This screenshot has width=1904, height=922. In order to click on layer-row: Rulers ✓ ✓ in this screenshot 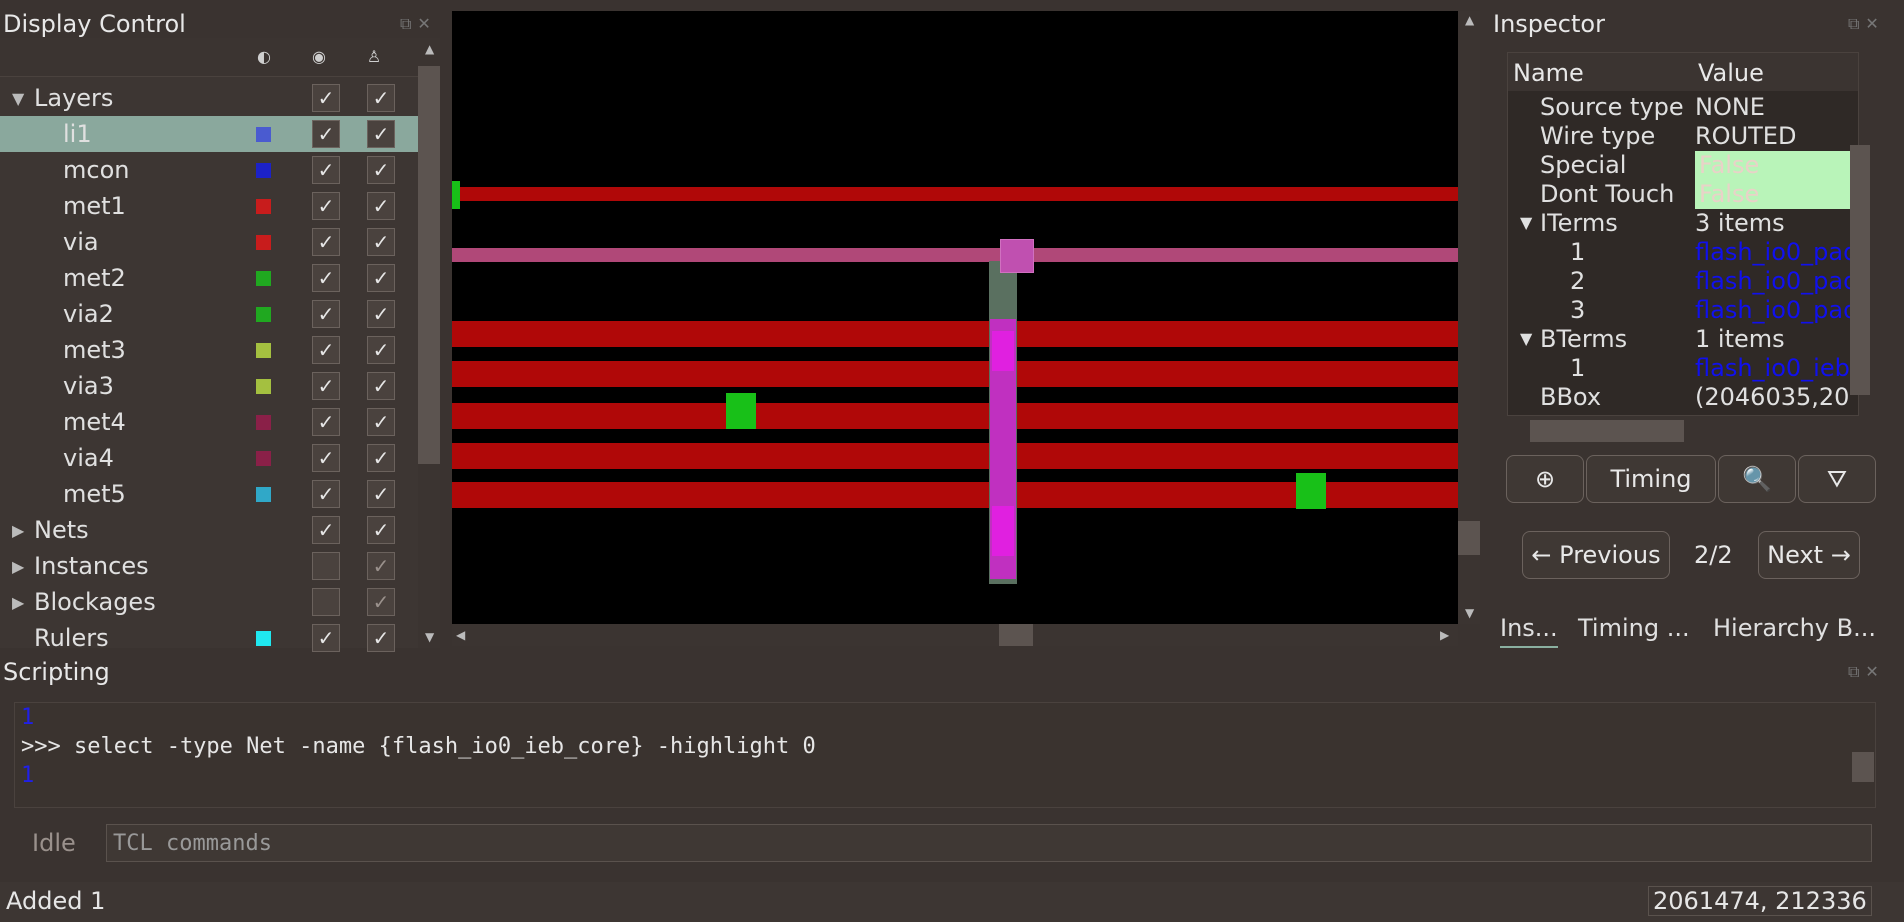, I will do `click(209, 638)`.